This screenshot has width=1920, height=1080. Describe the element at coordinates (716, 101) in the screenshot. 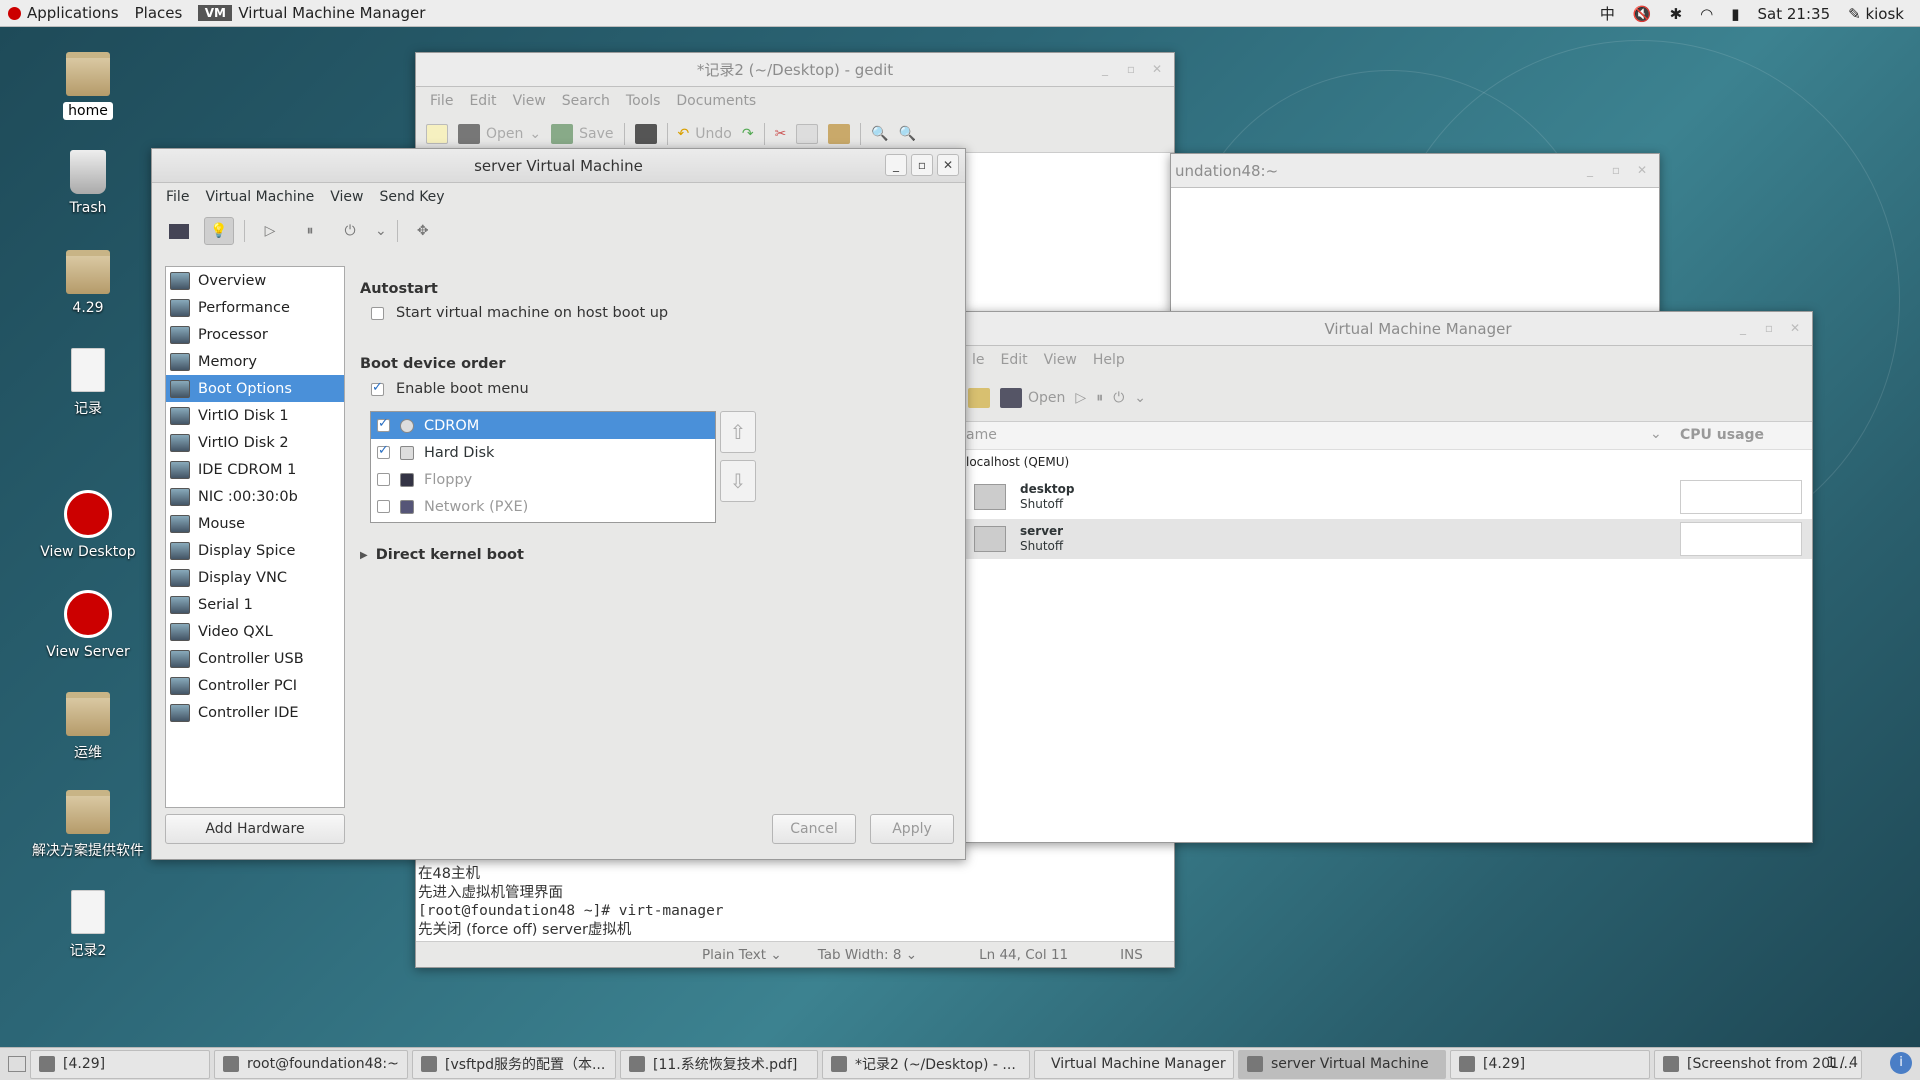

I see `menu-documents: Documents` at that location.